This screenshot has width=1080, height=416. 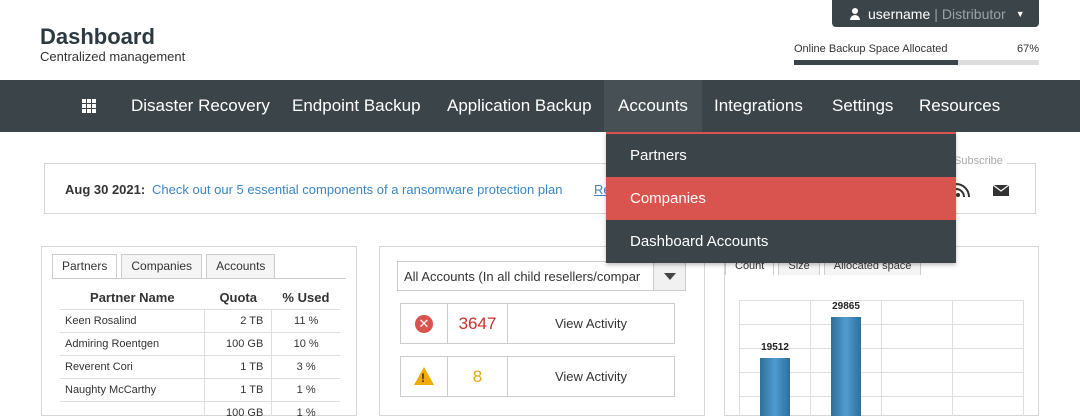 I want to click on table-row: Naughty McCarthy 1 TB 1 %, so click(x=200, y=389).